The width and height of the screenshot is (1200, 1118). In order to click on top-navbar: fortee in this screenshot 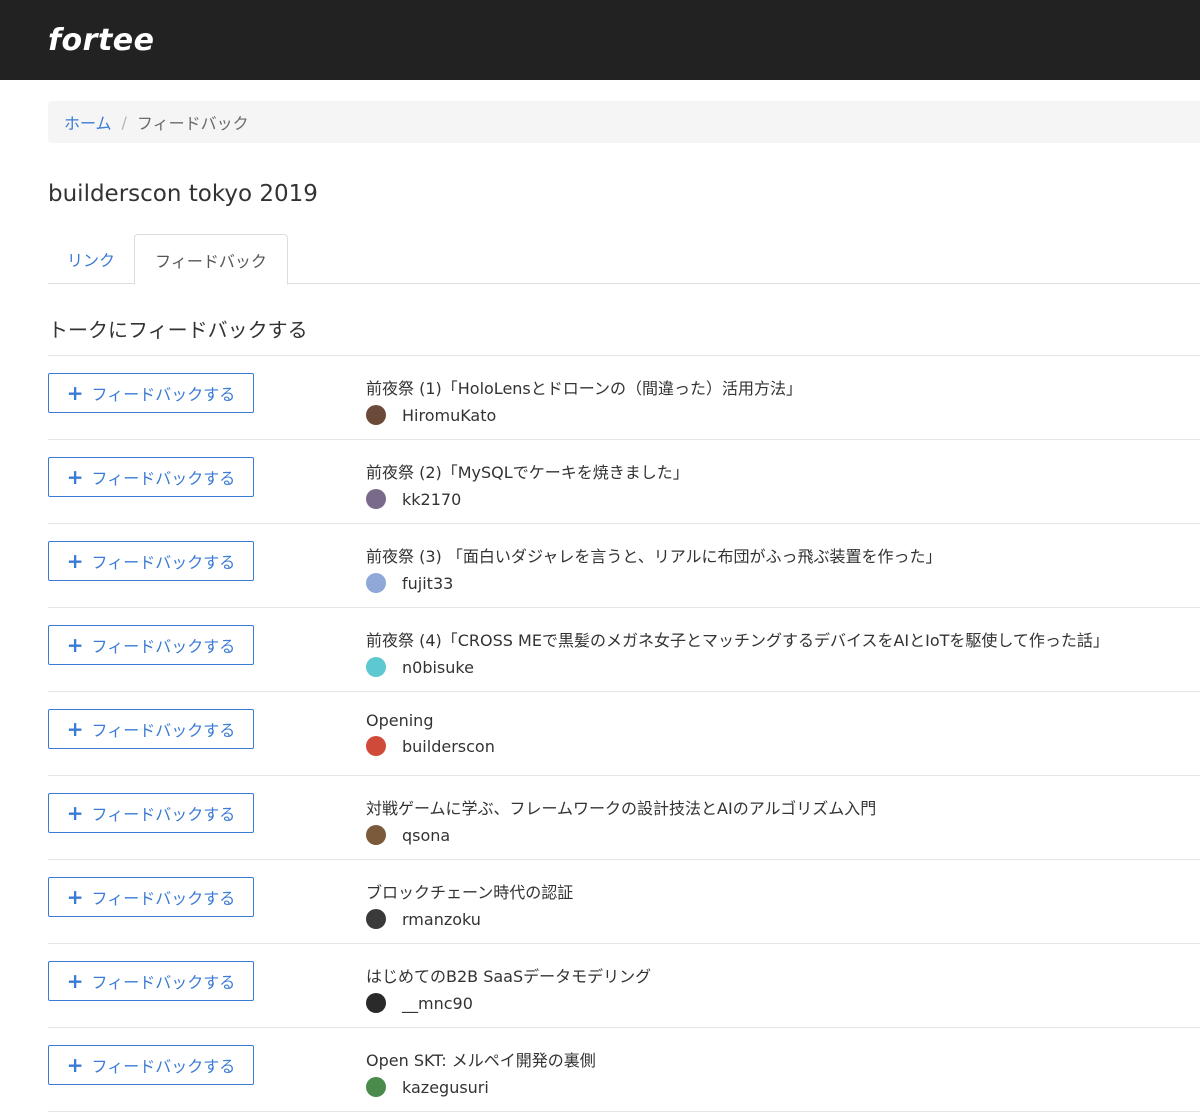, I will do `click(600, 40)`.